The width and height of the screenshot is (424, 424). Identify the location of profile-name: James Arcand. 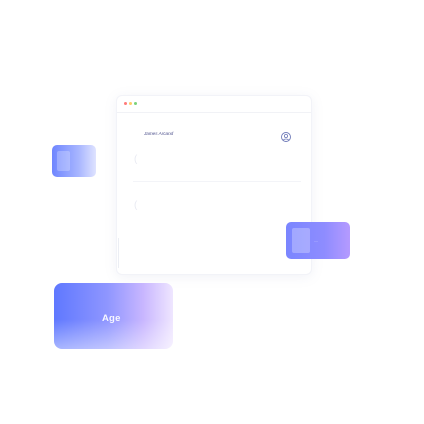
(159, 133).